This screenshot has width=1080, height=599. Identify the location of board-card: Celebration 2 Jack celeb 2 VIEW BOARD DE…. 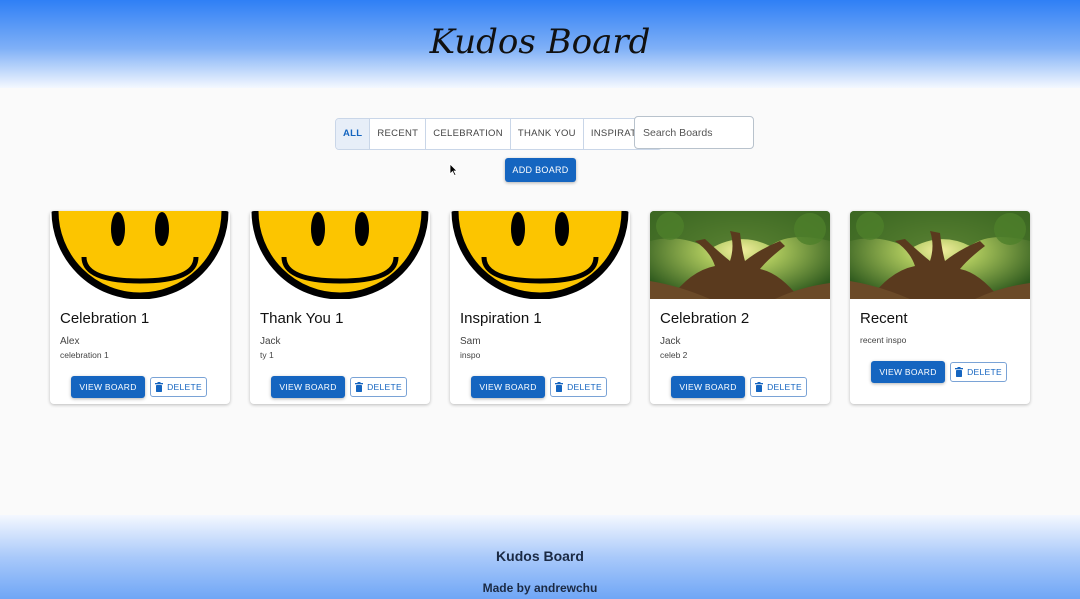
(740, 307).